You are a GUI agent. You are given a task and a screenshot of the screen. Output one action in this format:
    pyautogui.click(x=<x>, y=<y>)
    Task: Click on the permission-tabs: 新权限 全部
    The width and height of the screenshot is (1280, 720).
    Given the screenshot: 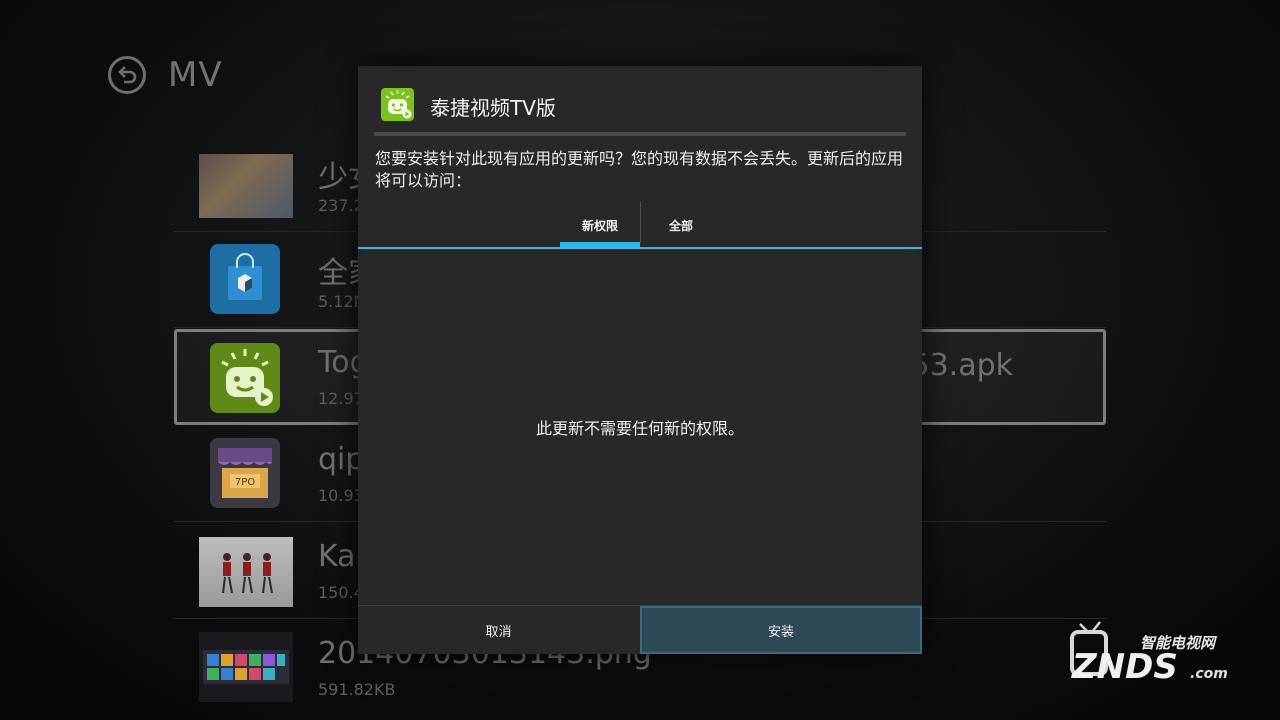 What is the action you would take?
    pyautogui.click(x=640, y=225)
    